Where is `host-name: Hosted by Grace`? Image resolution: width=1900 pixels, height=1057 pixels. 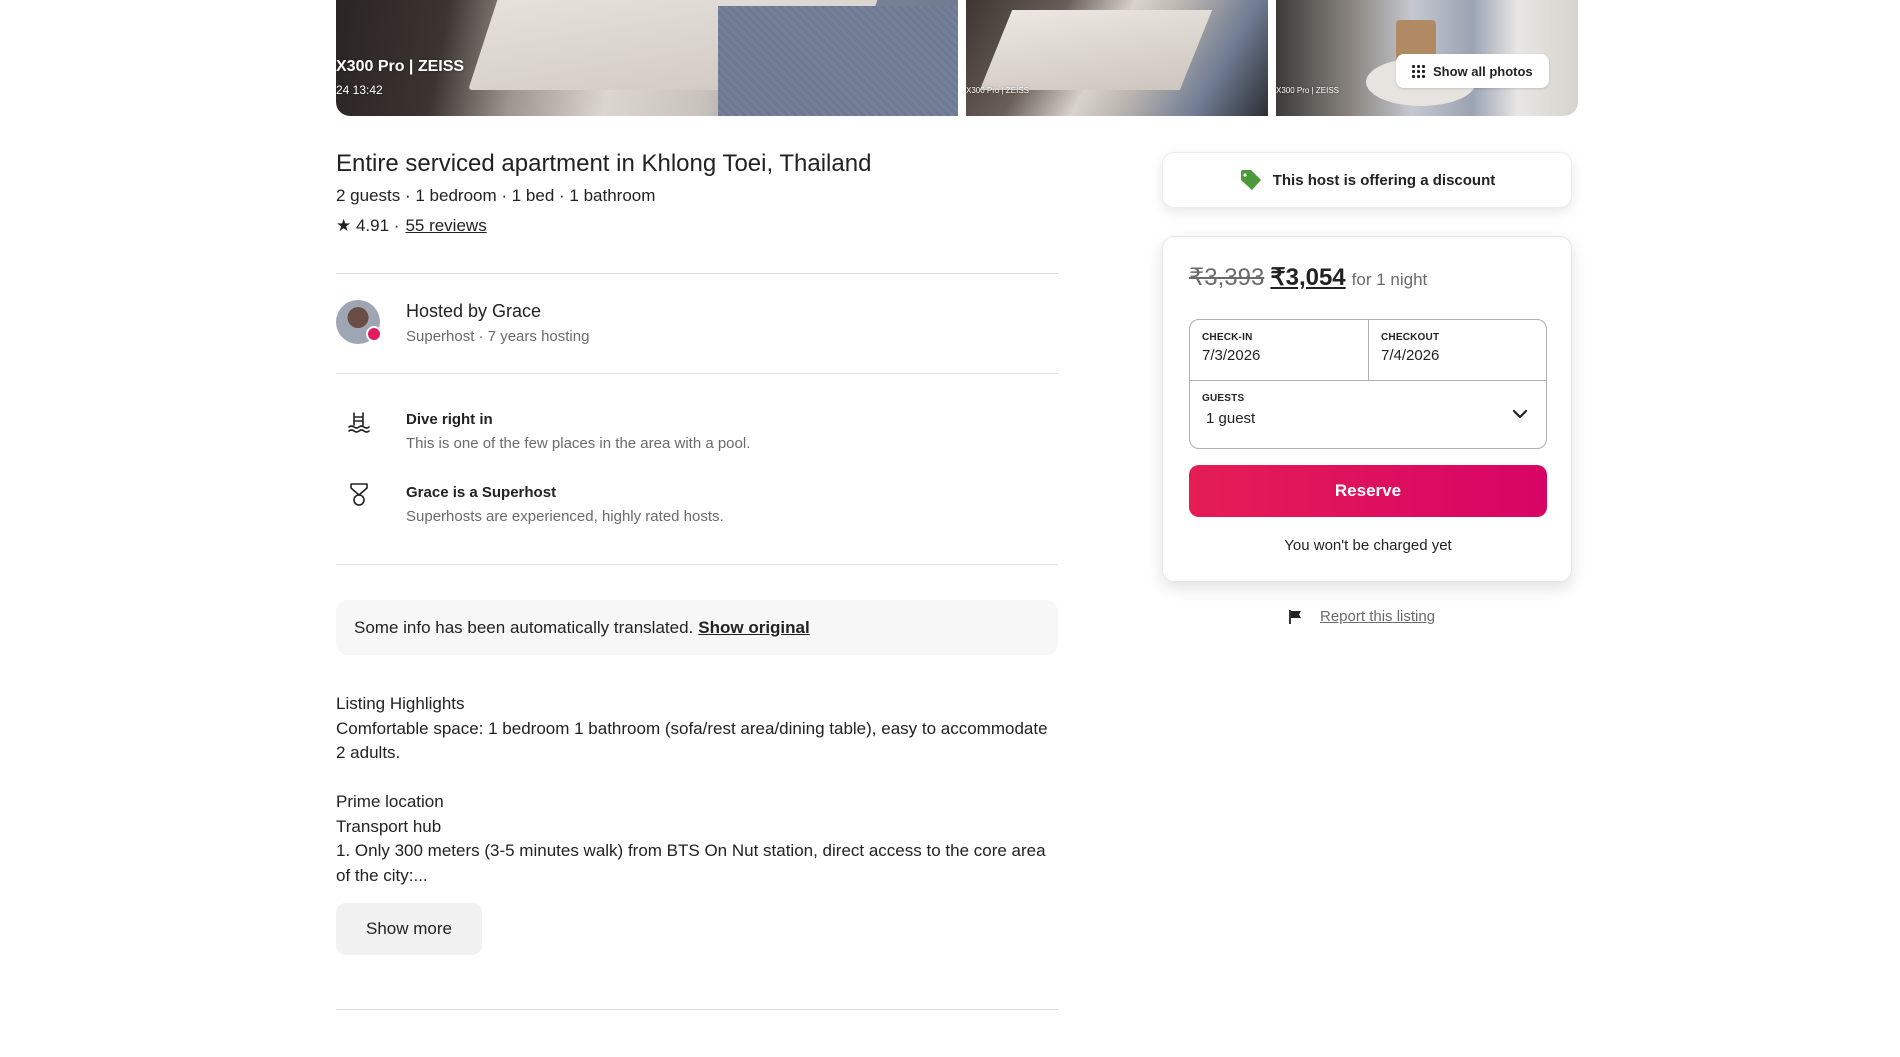
host-name: Hosted by Grace is located at coordinates (474, 311).